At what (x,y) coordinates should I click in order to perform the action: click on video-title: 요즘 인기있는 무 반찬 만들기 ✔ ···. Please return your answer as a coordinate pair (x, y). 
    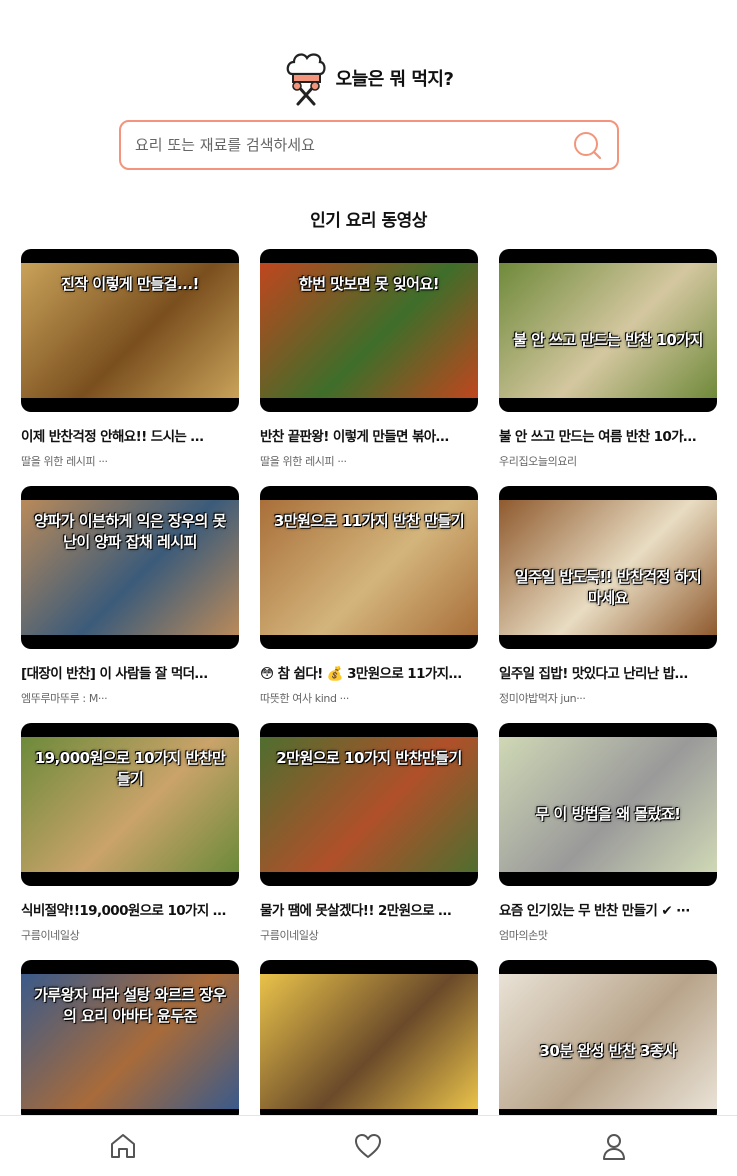
    Looking at the image, I should click on (608, 909).